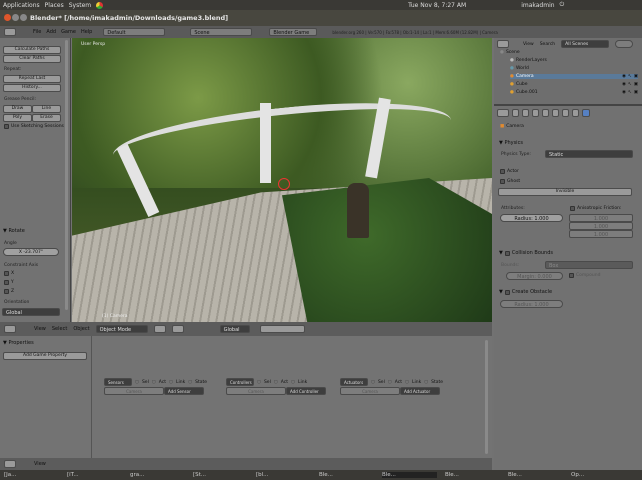 Image resolution: width=642 pixels, height=480 pixels. I want to click on maximize-button, so click(23, 17).